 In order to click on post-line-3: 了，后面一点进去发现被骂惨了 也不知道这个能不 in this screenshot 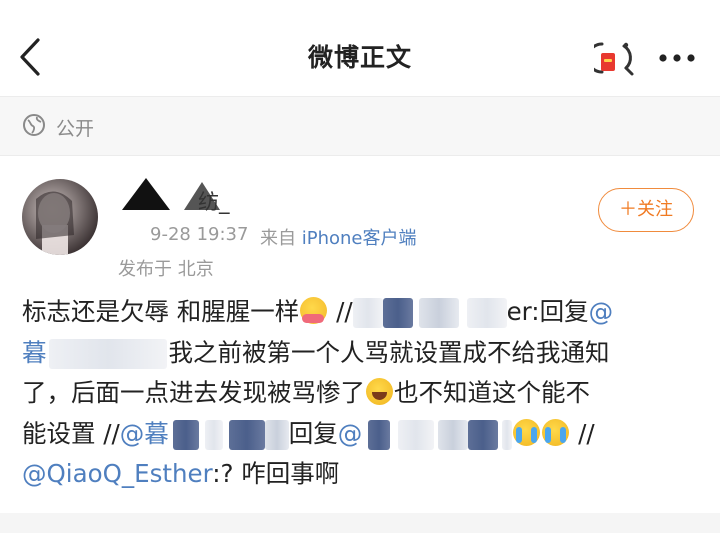, I will do `click(362, 393)`.